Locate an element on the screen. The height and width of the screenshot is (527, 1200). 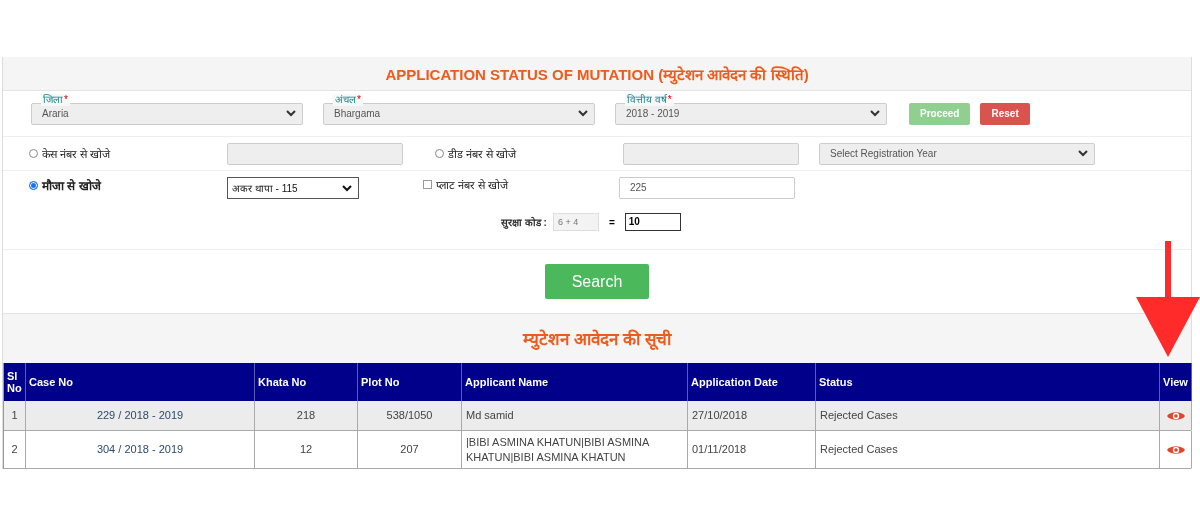
table-cell: 2 is located at coordinates (15, 449).